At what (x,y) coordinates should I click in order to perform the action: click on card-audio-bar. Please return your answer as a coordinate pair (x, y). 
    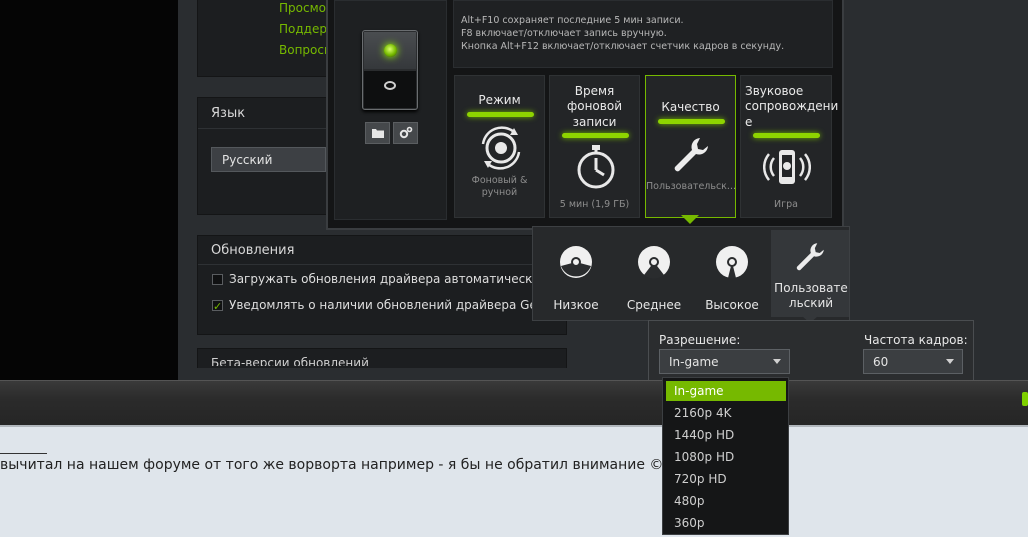
    Looking at the image, I should click on (786, 135).